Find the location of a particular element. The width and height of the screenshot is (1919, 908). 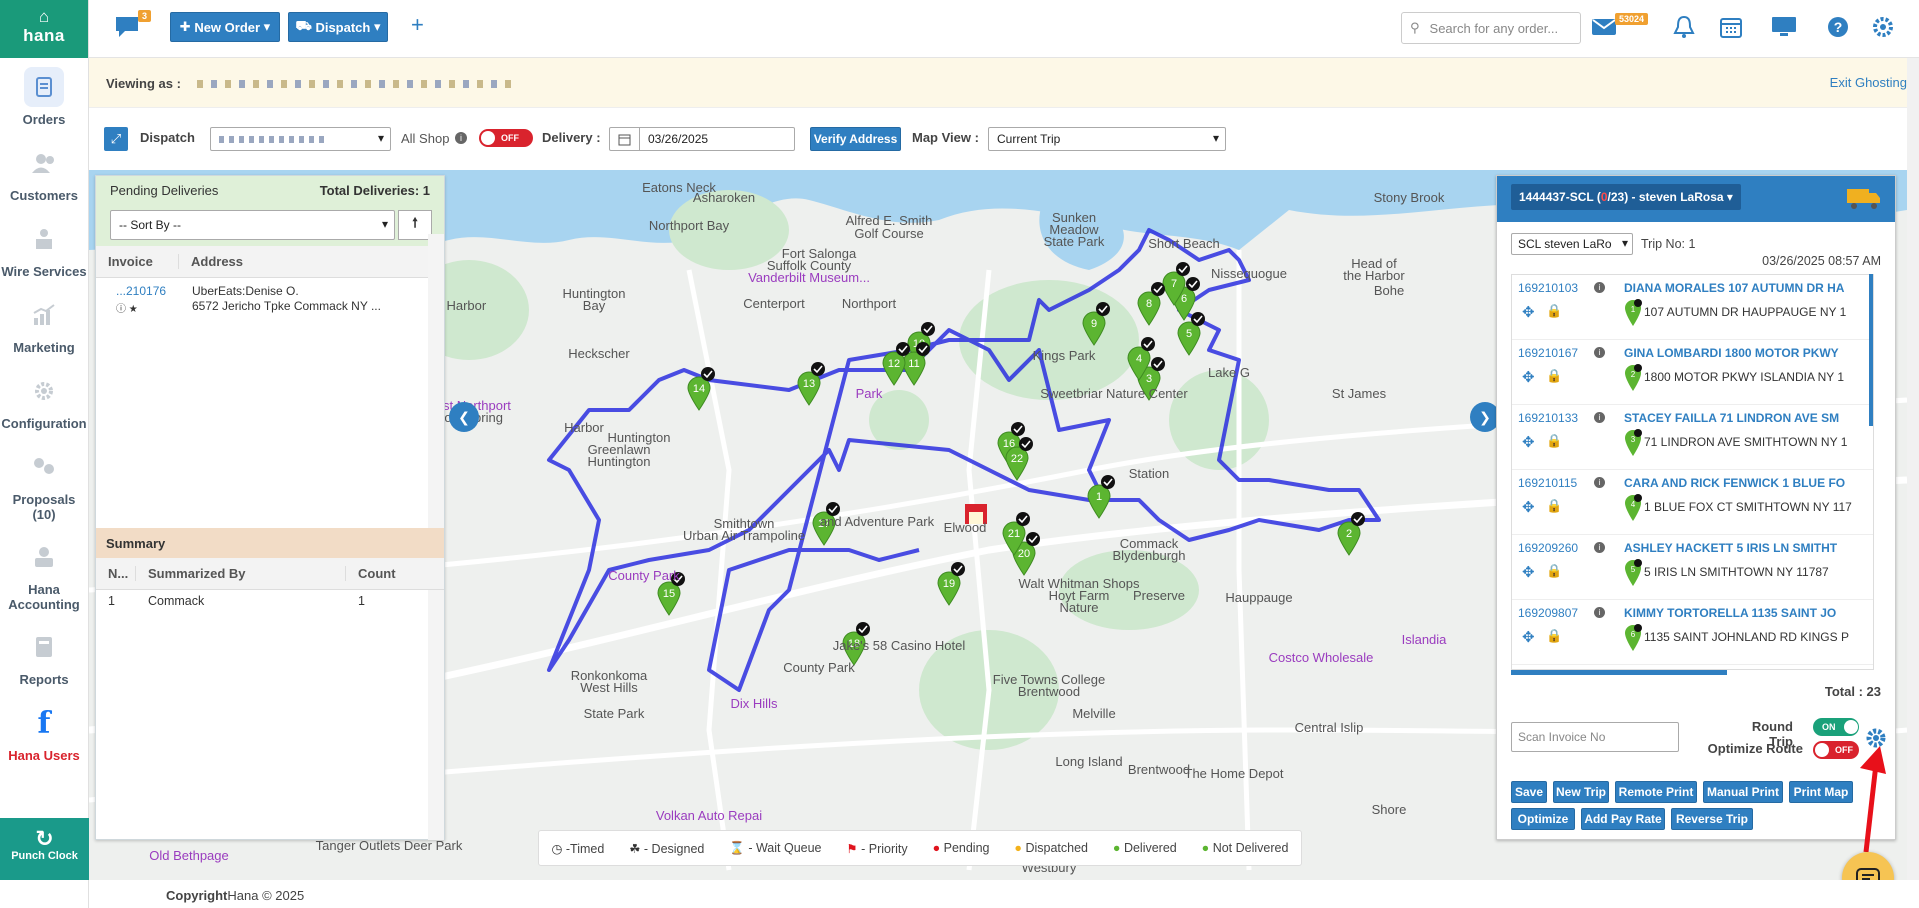

punch-clock-button: ↻ Punch Clock is located at coordinates (44, 849).